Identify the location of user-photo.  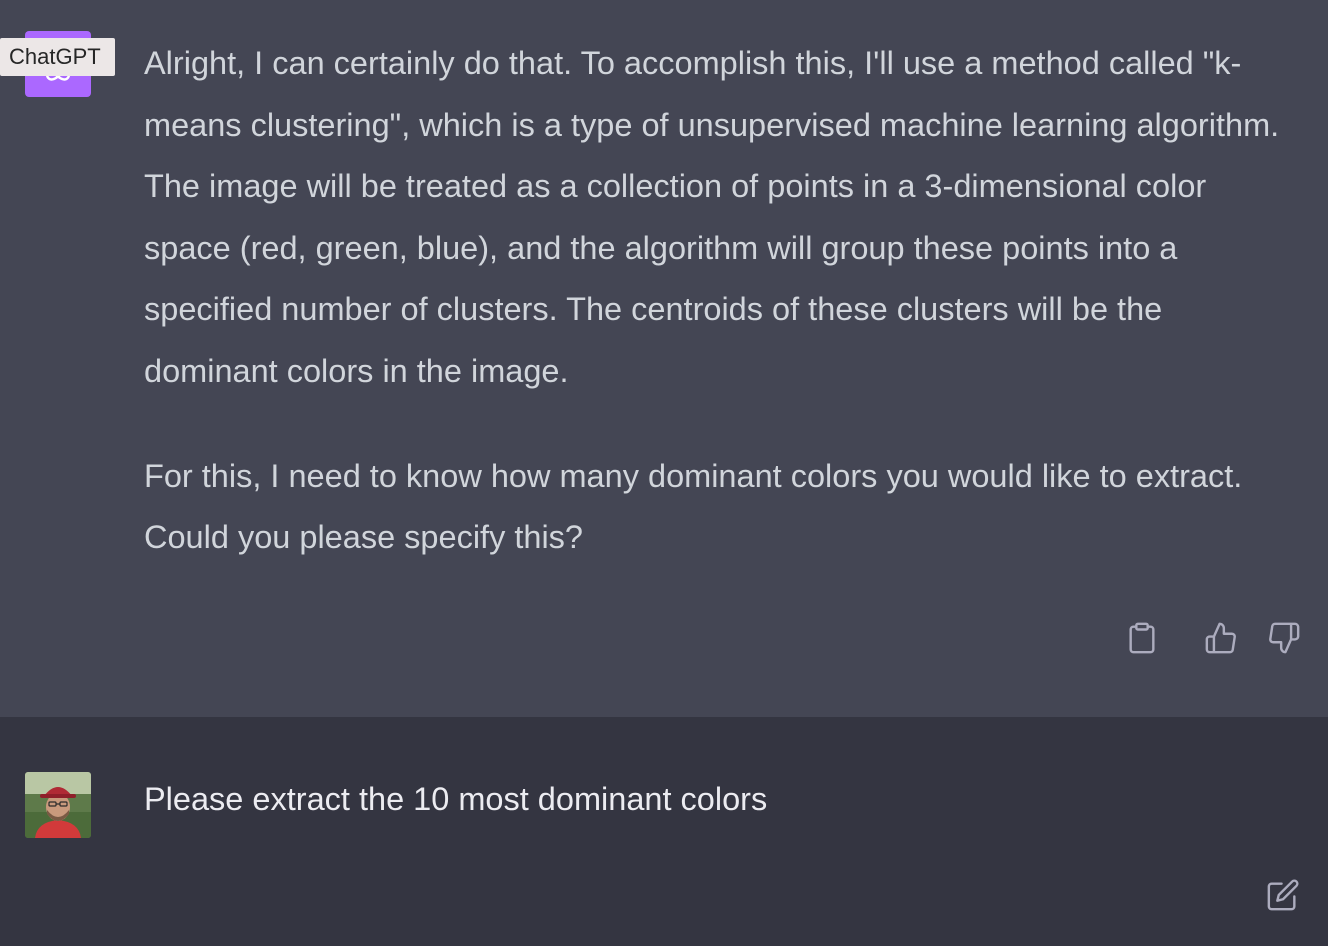
(58, 805).